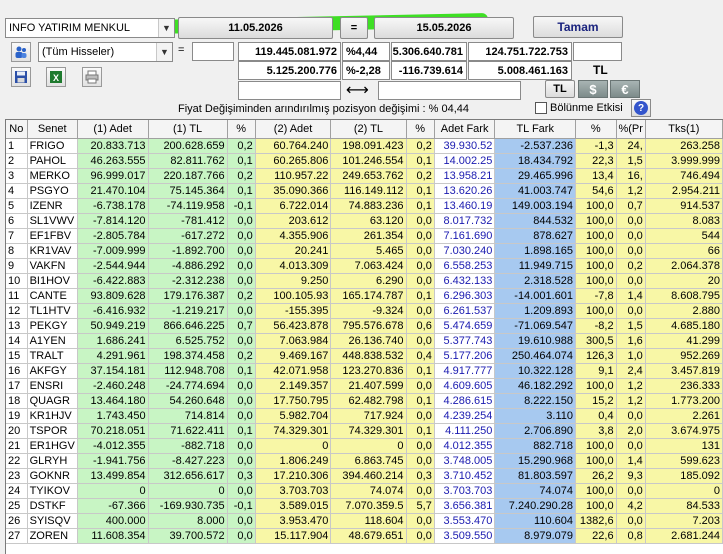 The width and height of the screenshot is (723, 554). I want to click on range-input-left, so click(289, 90).